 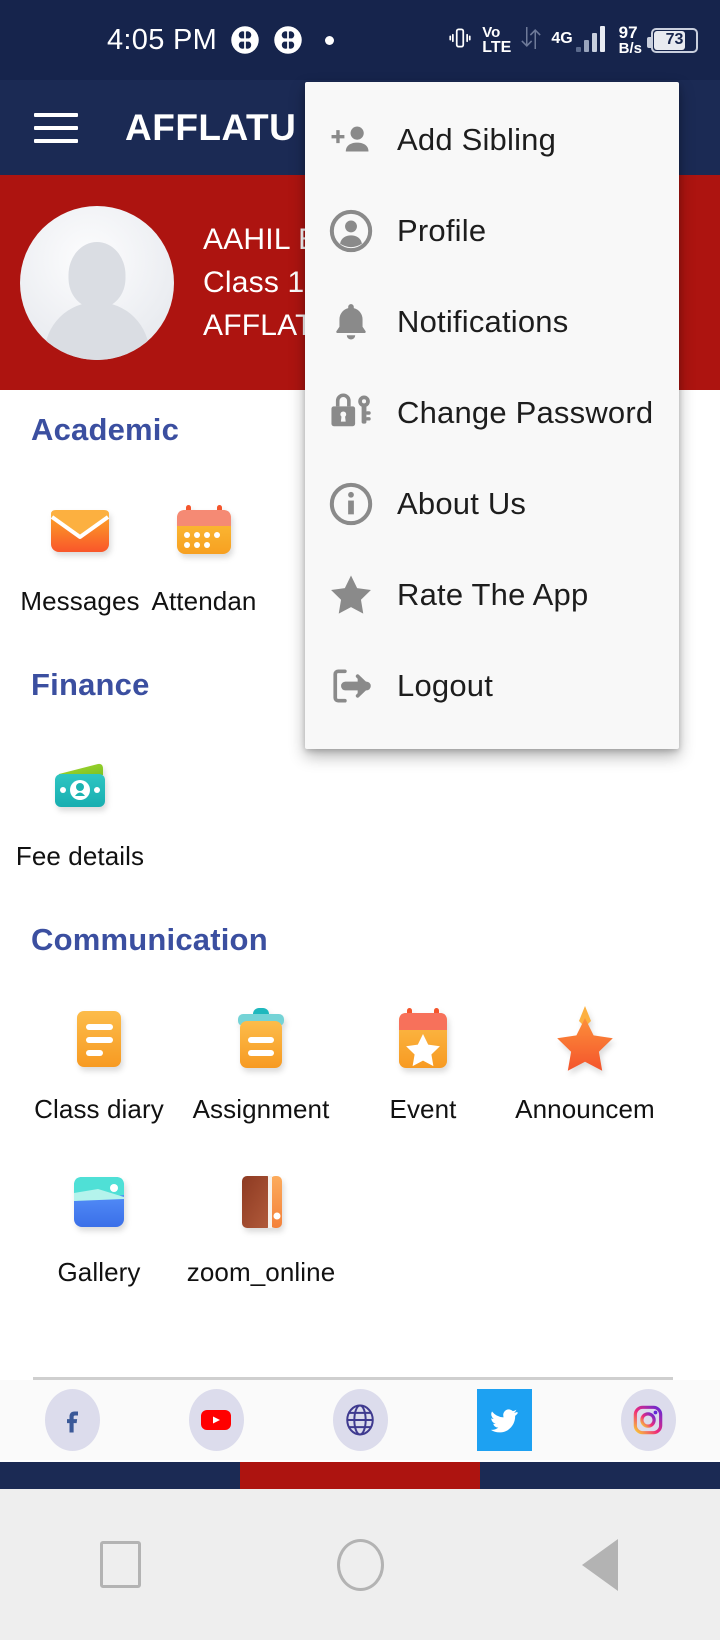 What do you see at coordinates (483, 321) in the screenshot?
I see `menu-item-label: Notifications` at bounding box center [483, 321].